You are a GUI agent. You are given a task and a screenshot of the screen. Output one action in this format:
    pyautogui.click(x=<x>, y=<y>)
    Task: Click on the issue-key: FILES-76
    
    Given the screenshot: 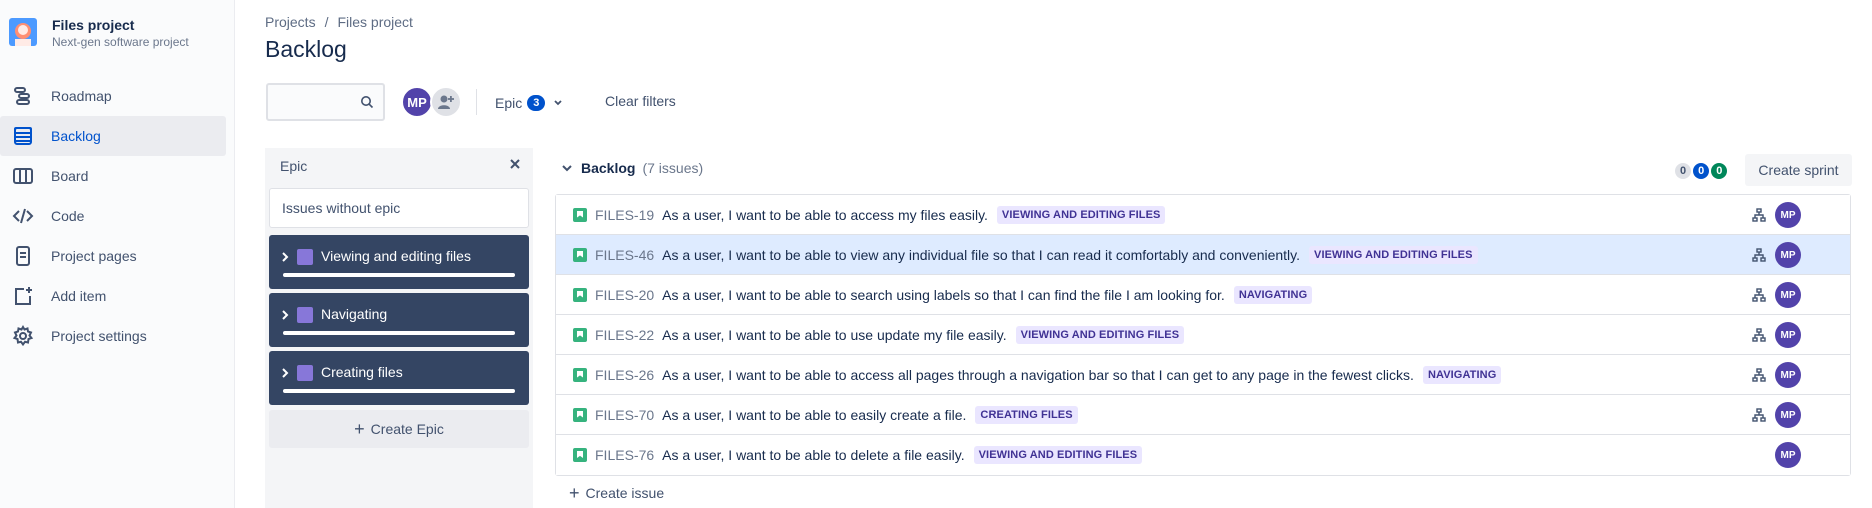 What is the action you would take?
    pyautogui.click(x=624, y=455)
    